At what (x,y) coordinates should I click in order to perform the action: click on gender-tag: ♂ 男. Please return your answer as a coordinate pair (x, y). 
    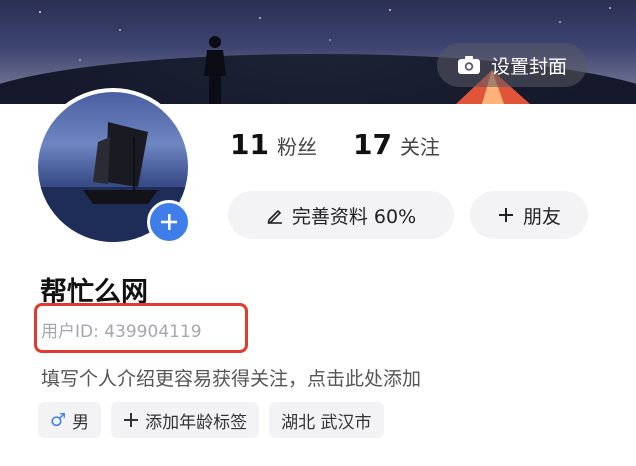
    Looking at the image, I should click on (70, 420).